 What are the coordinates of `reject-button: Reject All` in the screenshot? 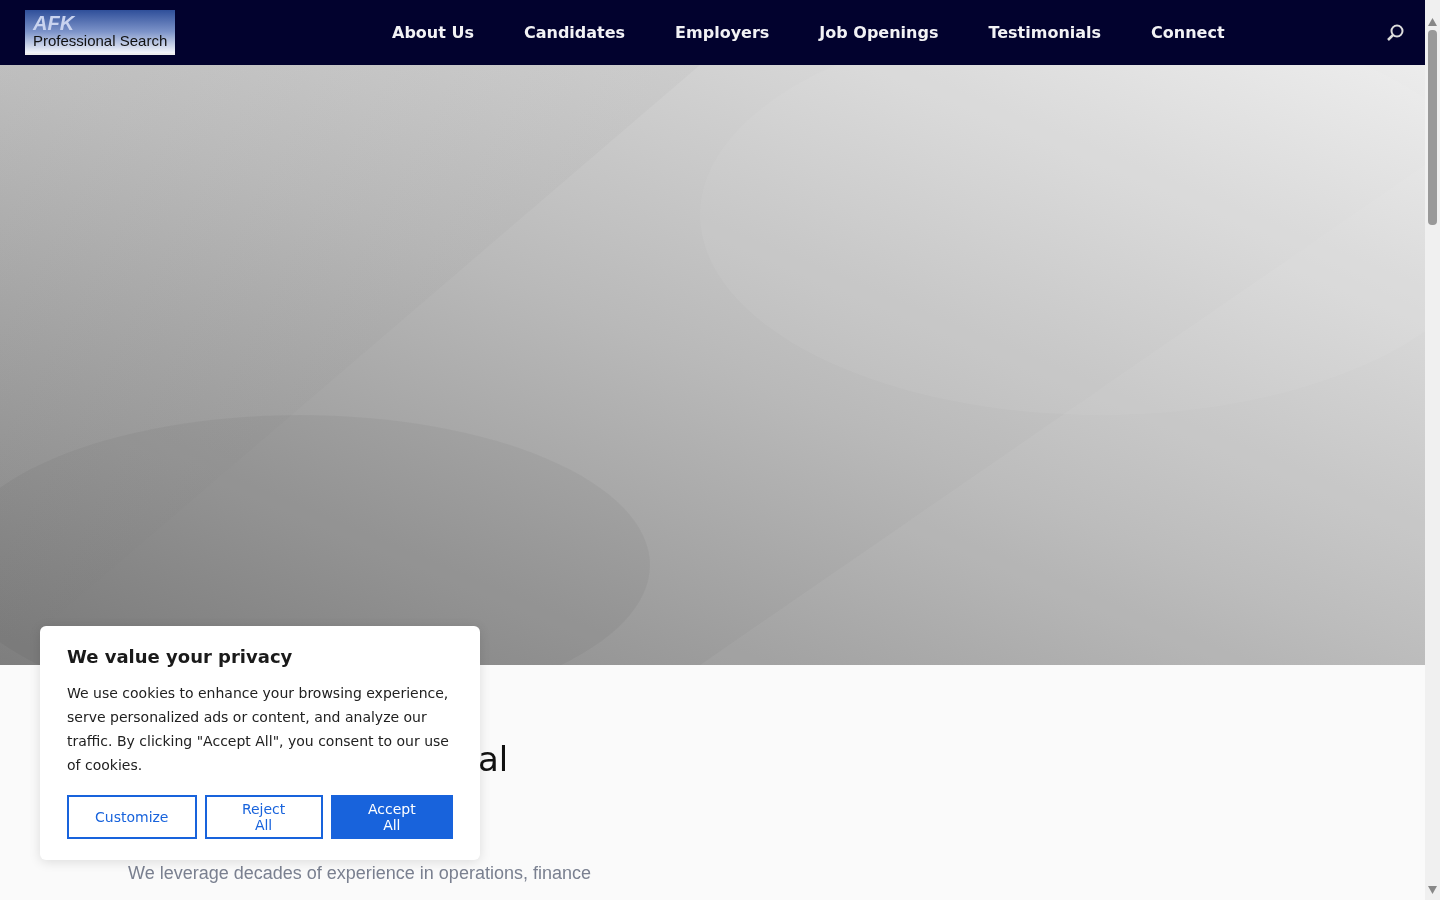 It's located at (263, 817).